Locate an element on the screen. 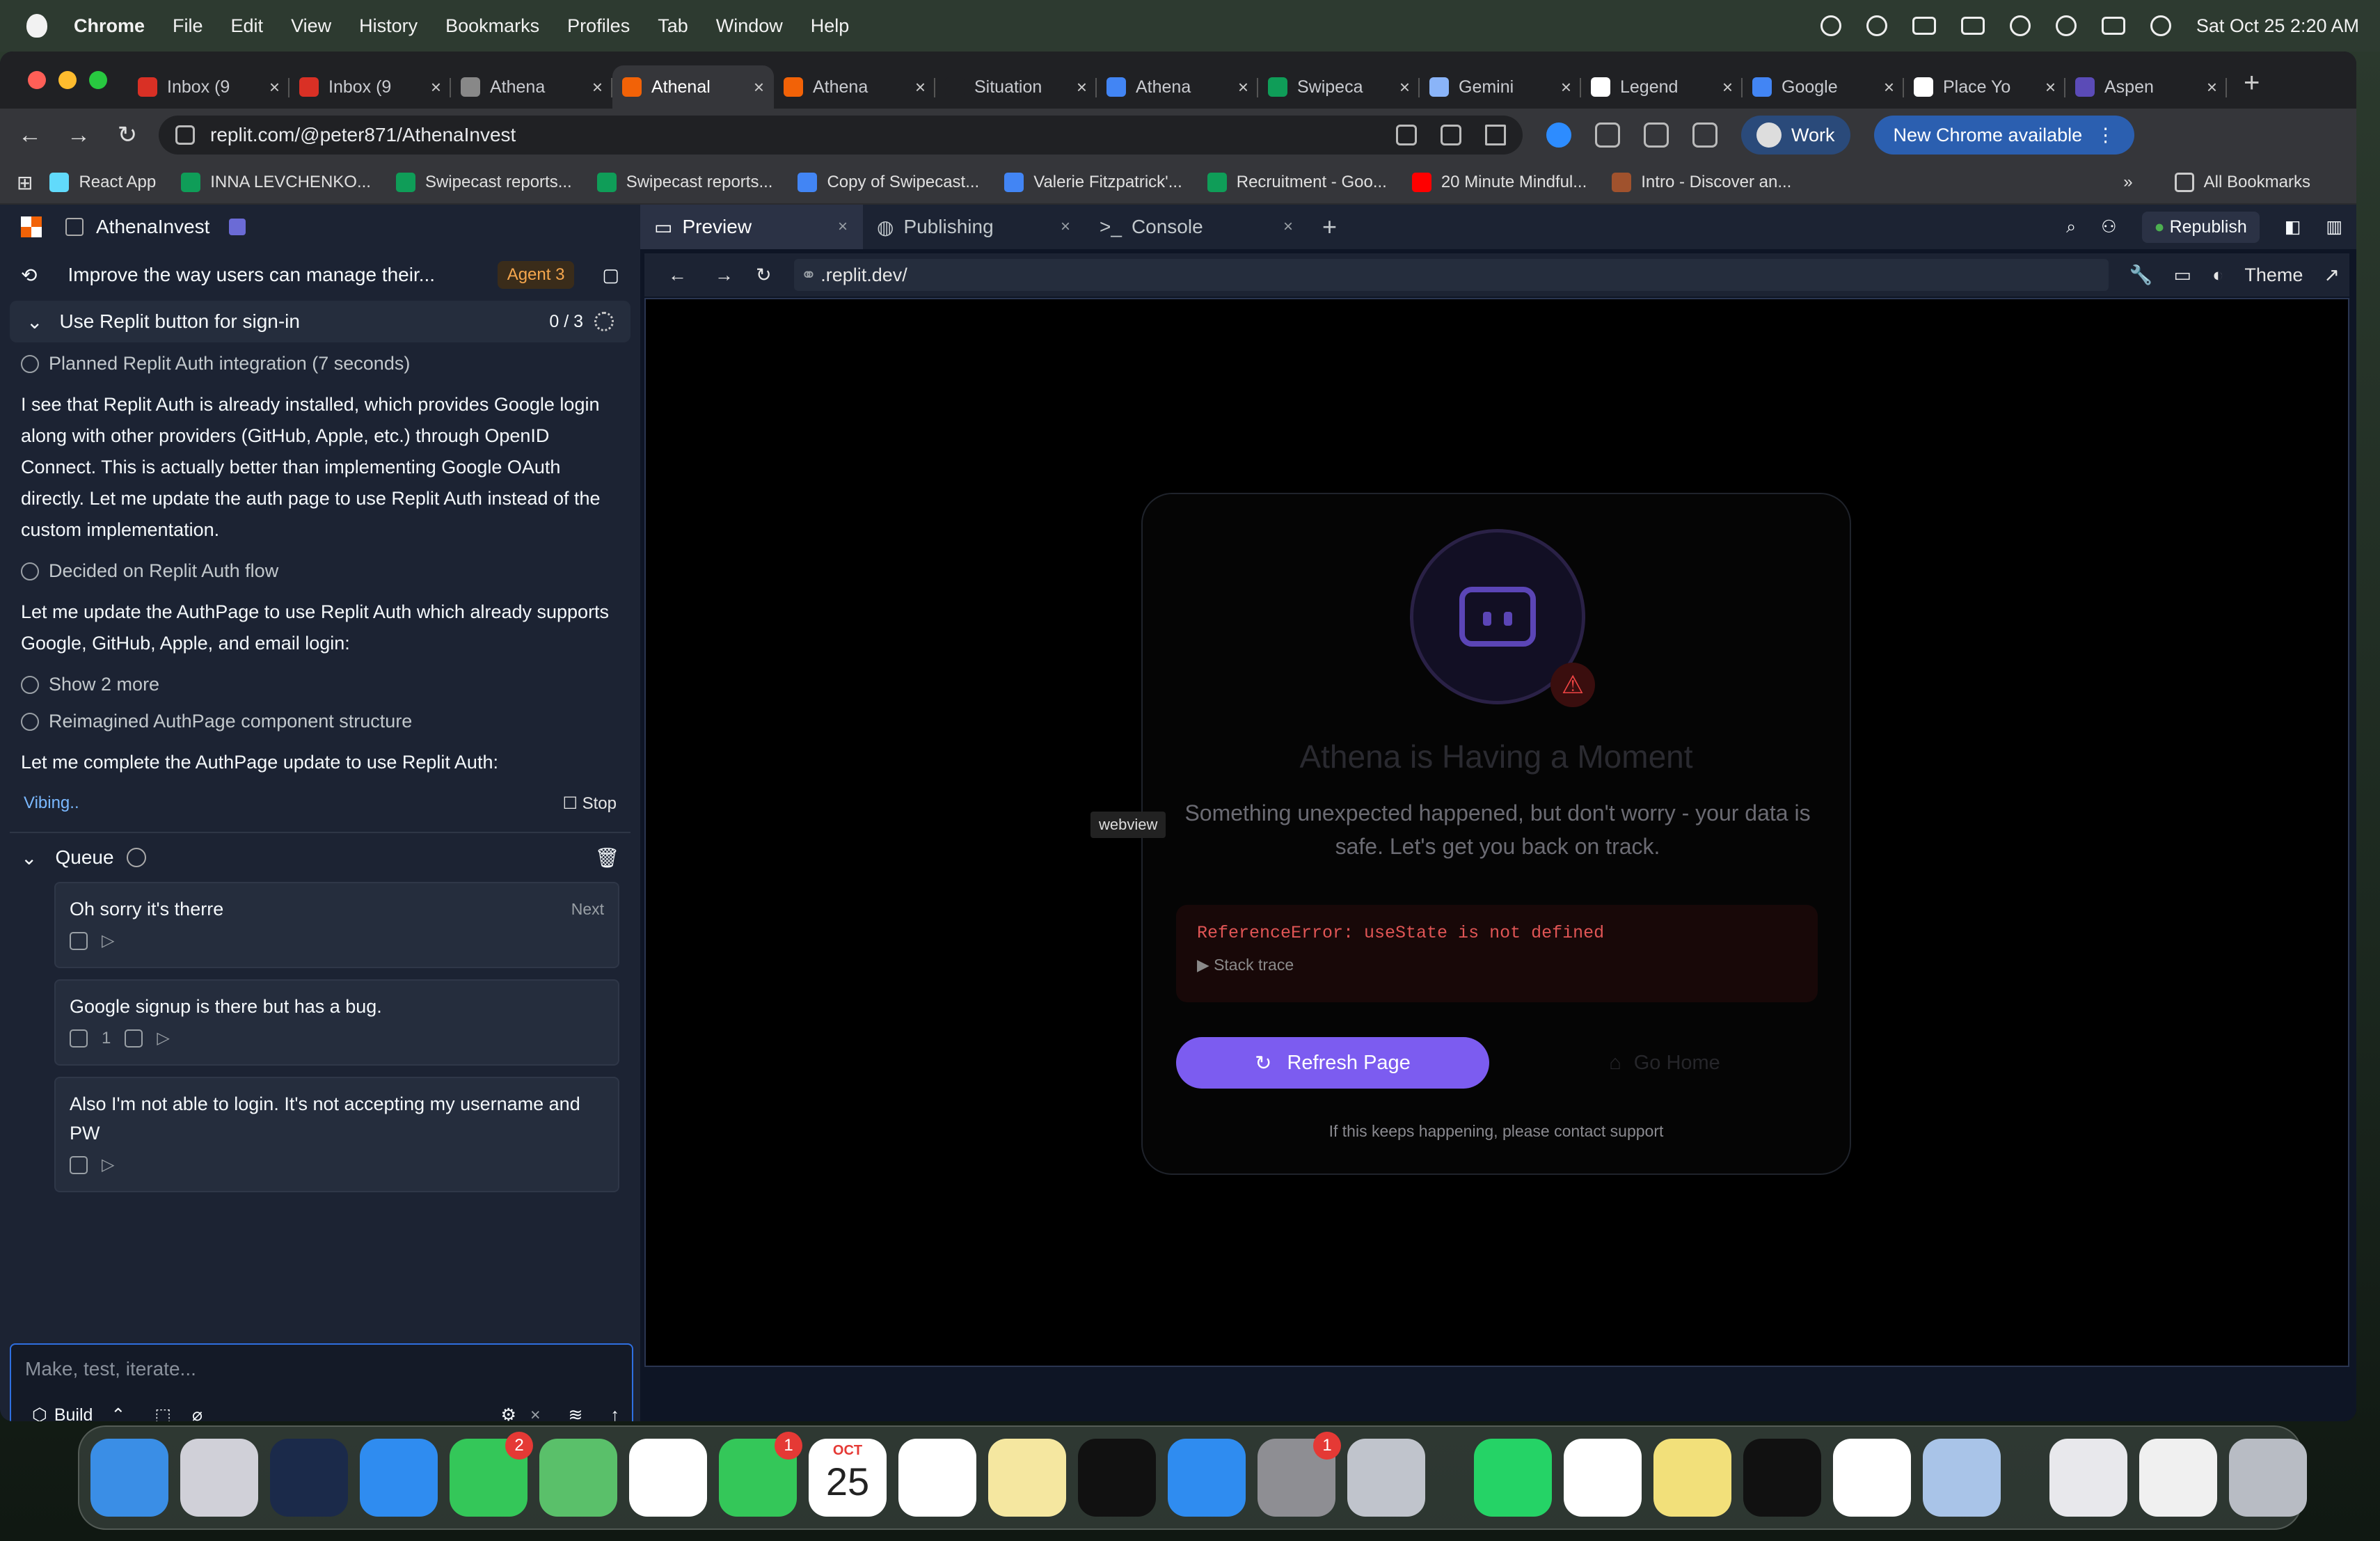  close-window-button is located at coordinates (37, 80).